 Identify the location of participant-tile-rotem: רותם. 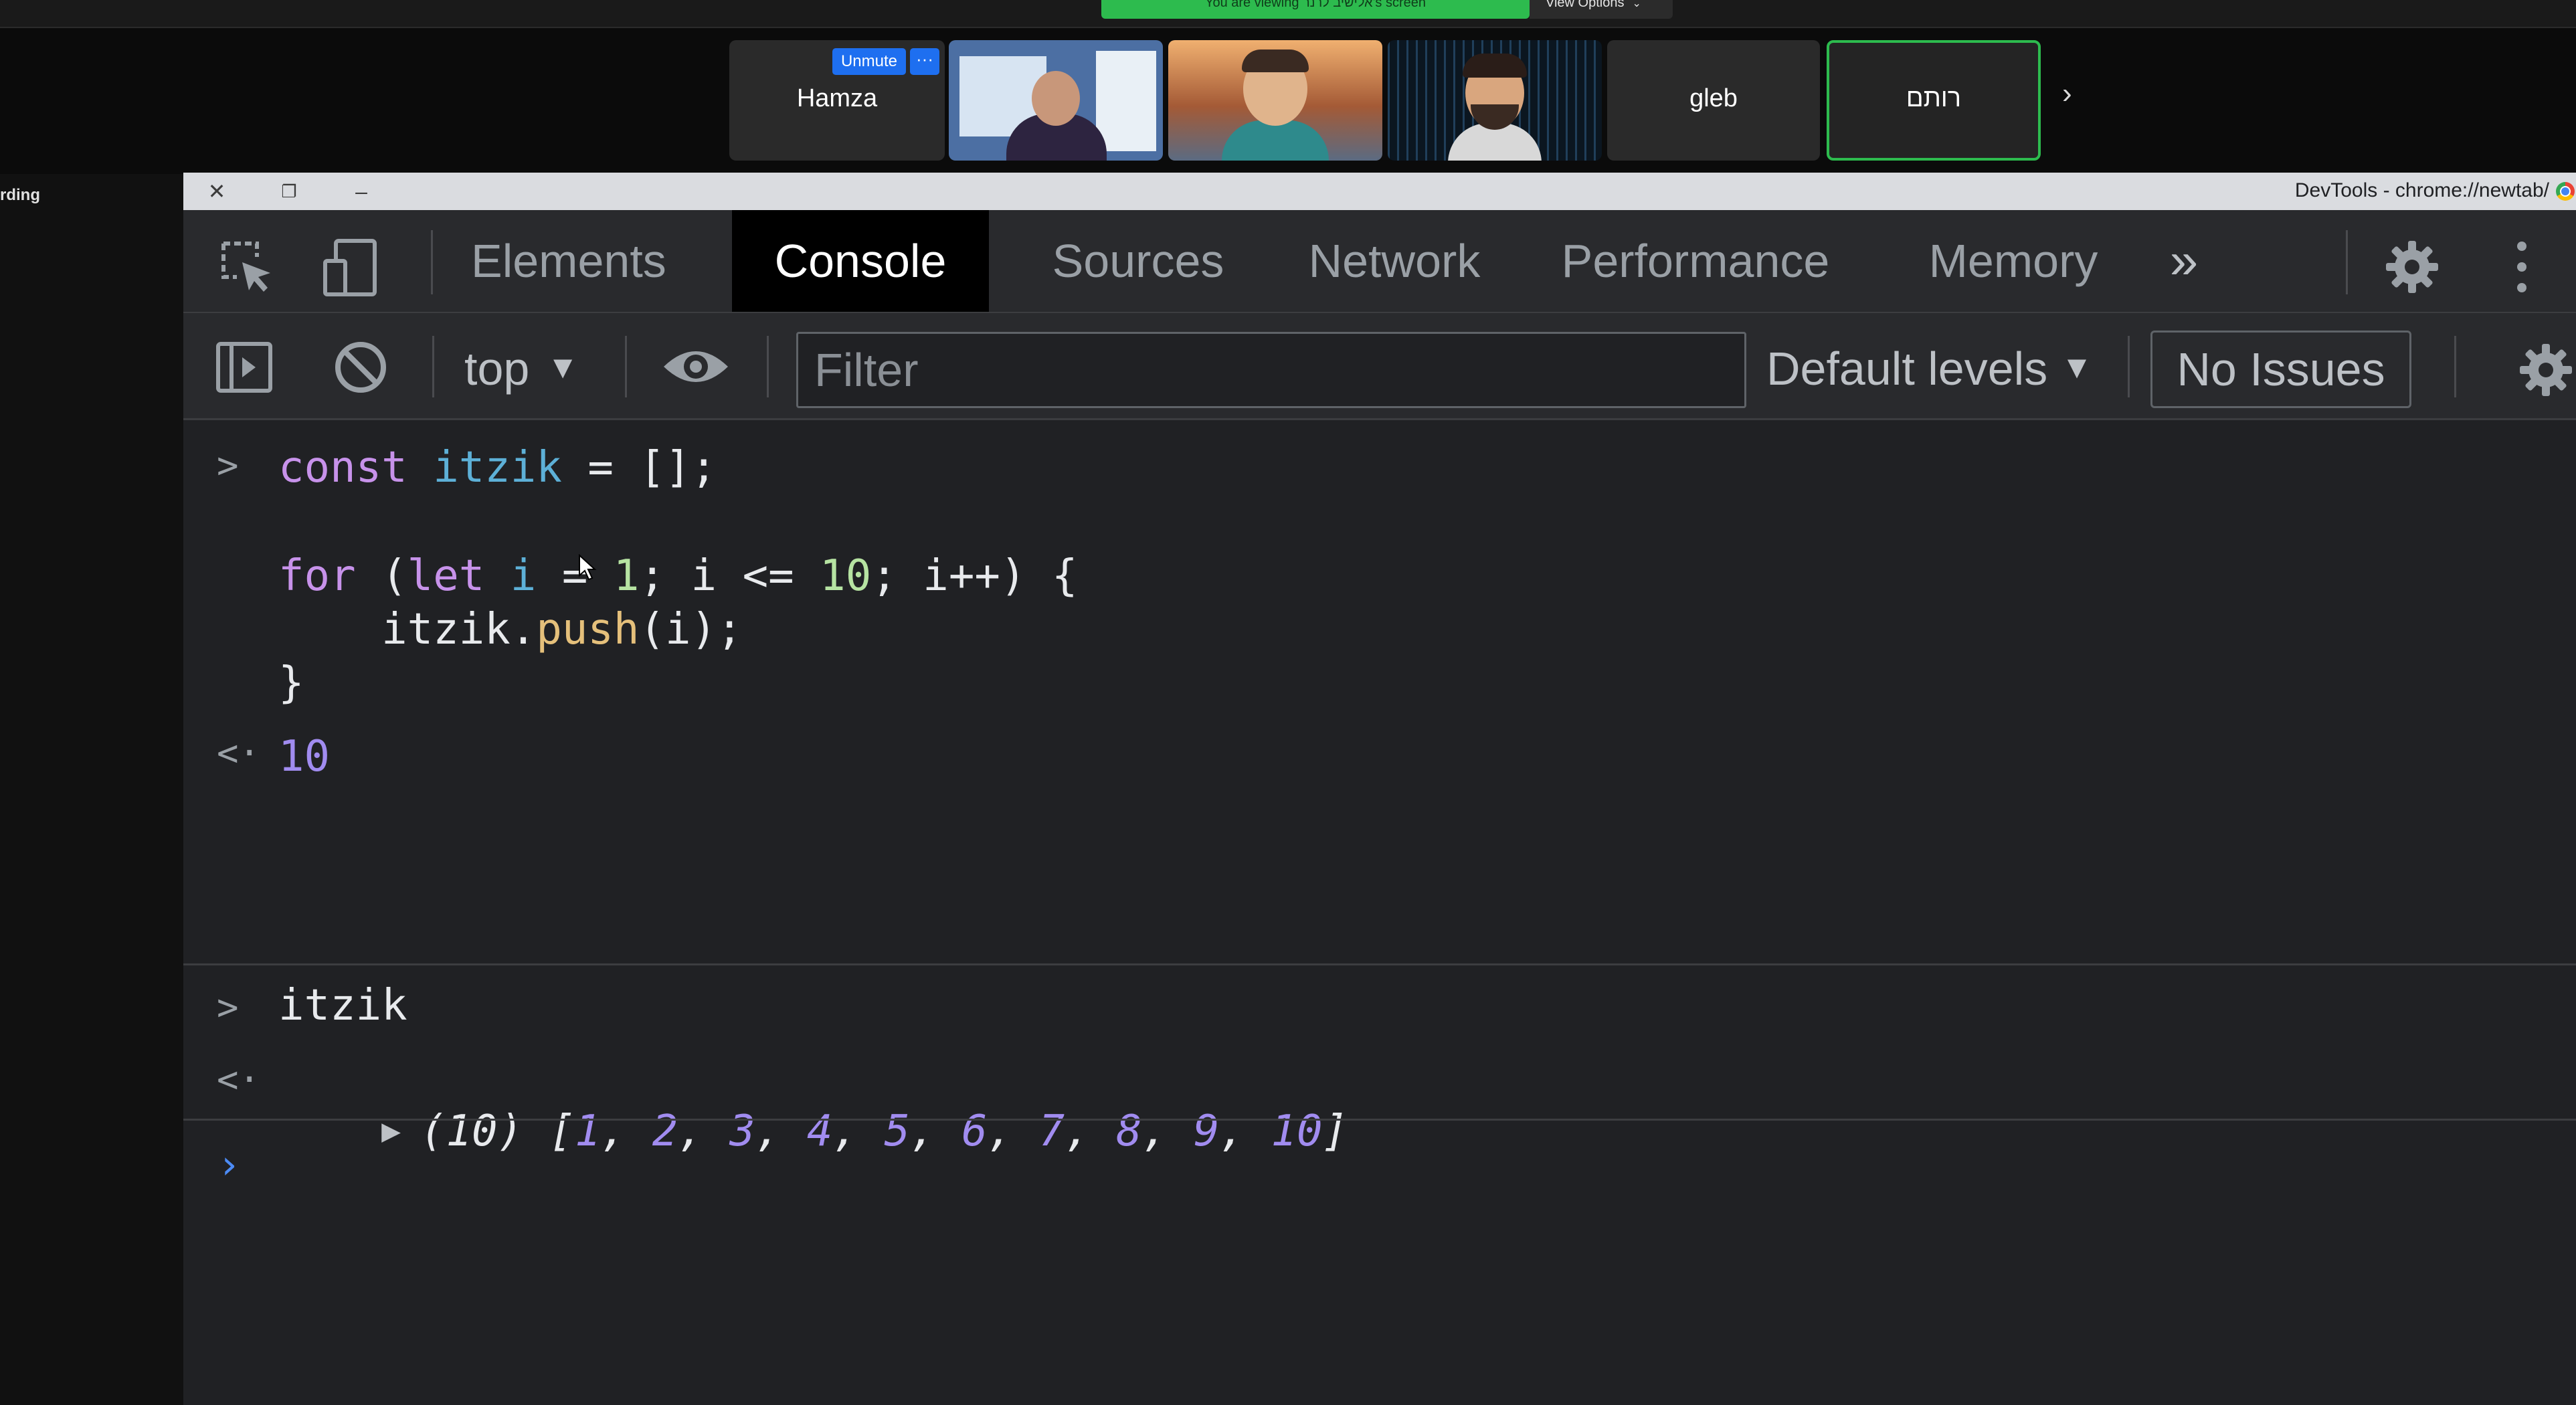
(1934, 100).